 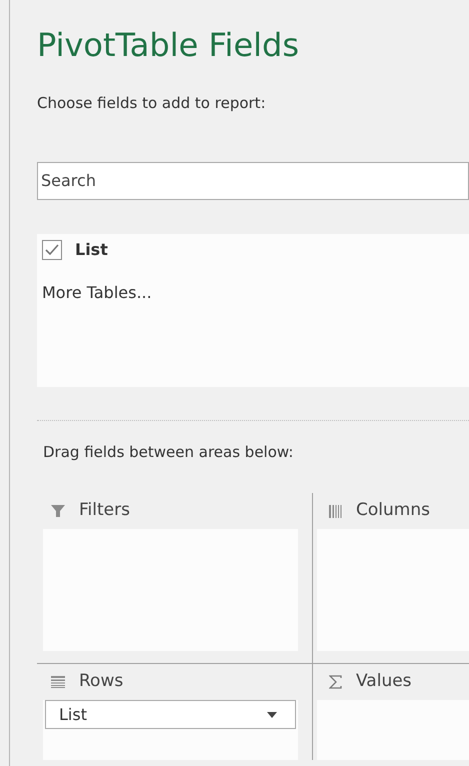 What do you see at coordinates (152, 103) in the screenshot?
I see `choose-label: Choose fields to add to report:` at bounding box center [152, 103].